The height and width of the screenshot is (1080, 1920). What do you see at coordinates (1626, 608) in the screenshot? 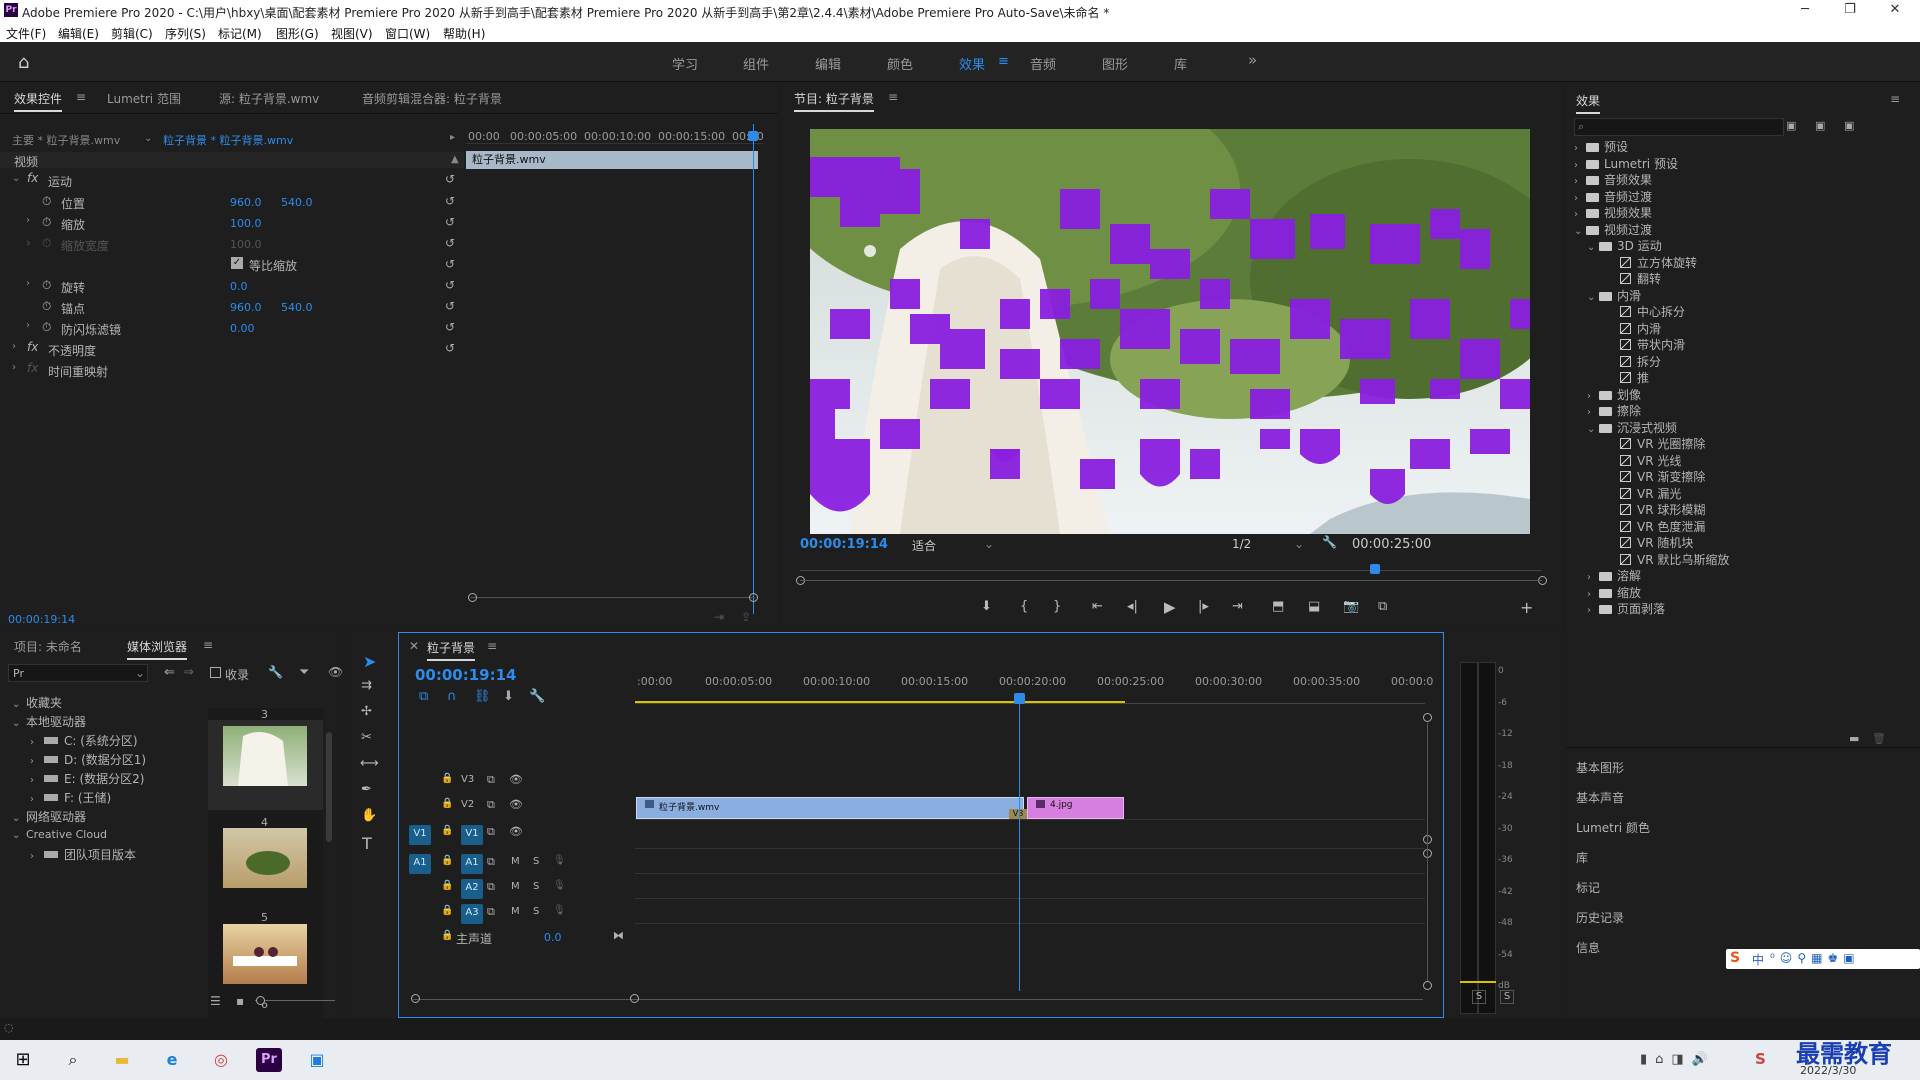
I see `effects-bin: › 页面剥落` at bounding box center [1626, 608].